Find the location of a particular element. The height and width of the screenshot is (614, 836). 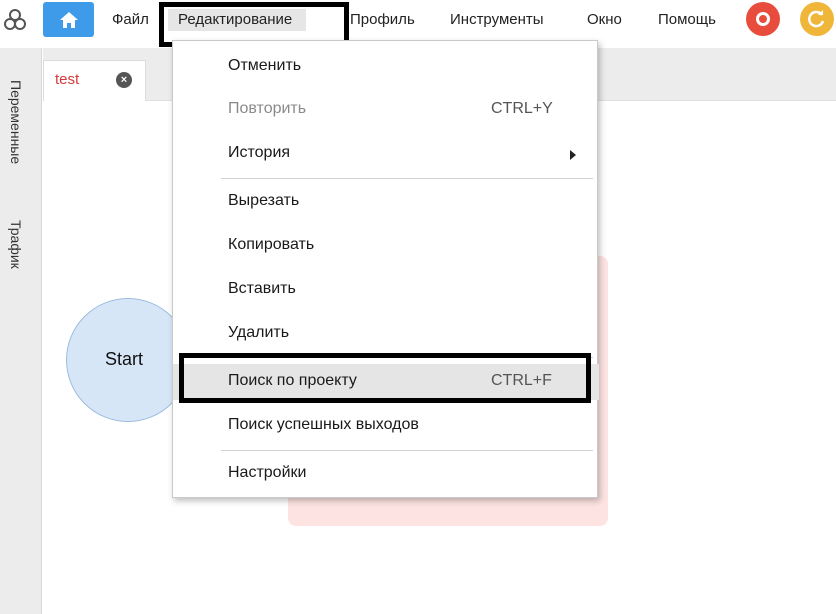

menu-item-history: История is located at coordinates (386, 154).